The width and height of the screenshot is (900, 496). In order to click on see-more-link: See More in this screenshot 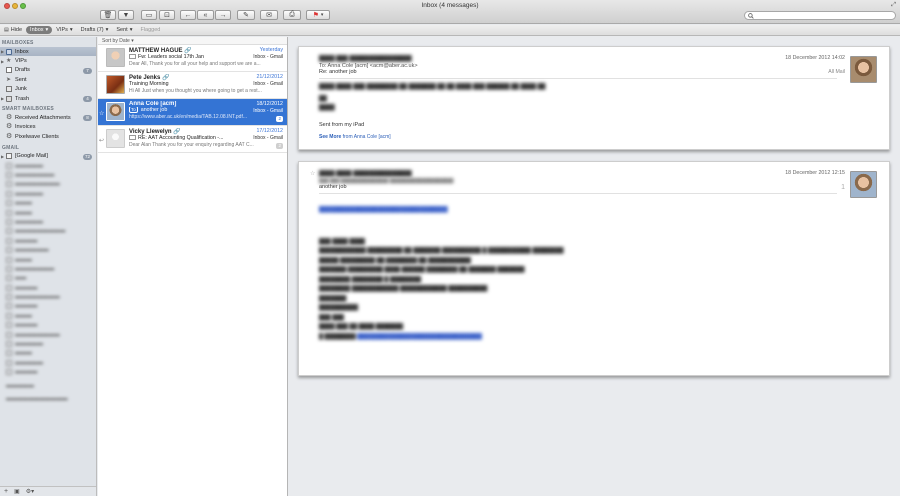, I will do `click(330, 137)`.